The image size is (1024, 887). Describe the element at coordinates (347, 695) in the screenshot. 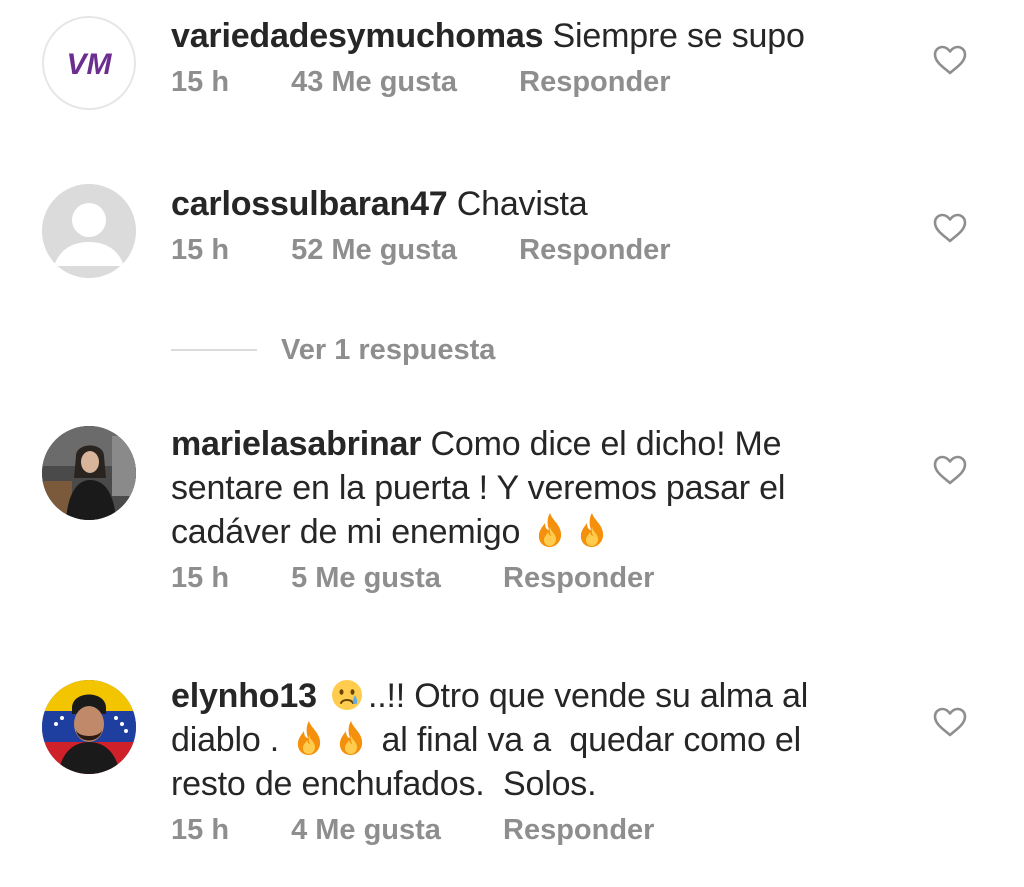

I see `crying-face-emoji-icon` at that location.